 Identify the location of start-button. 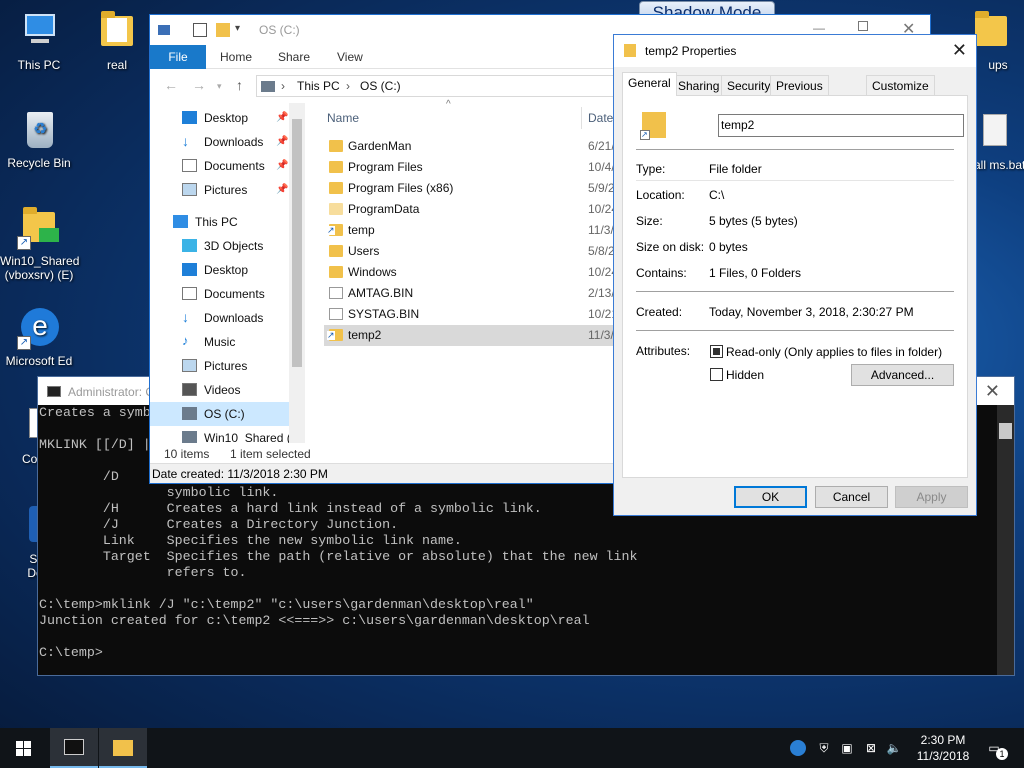
(24, 748).